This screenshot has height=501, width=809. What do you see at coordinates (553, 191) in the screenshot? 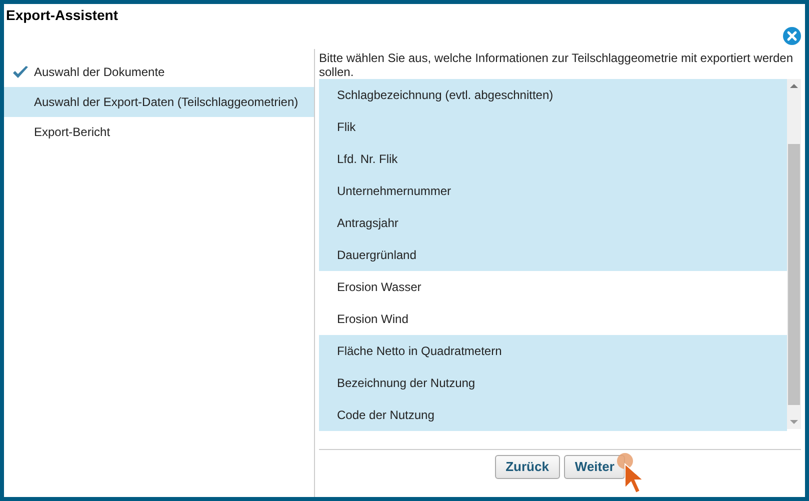
I see `list-item: Unternehmernummer` at bounding box center [553, 191].